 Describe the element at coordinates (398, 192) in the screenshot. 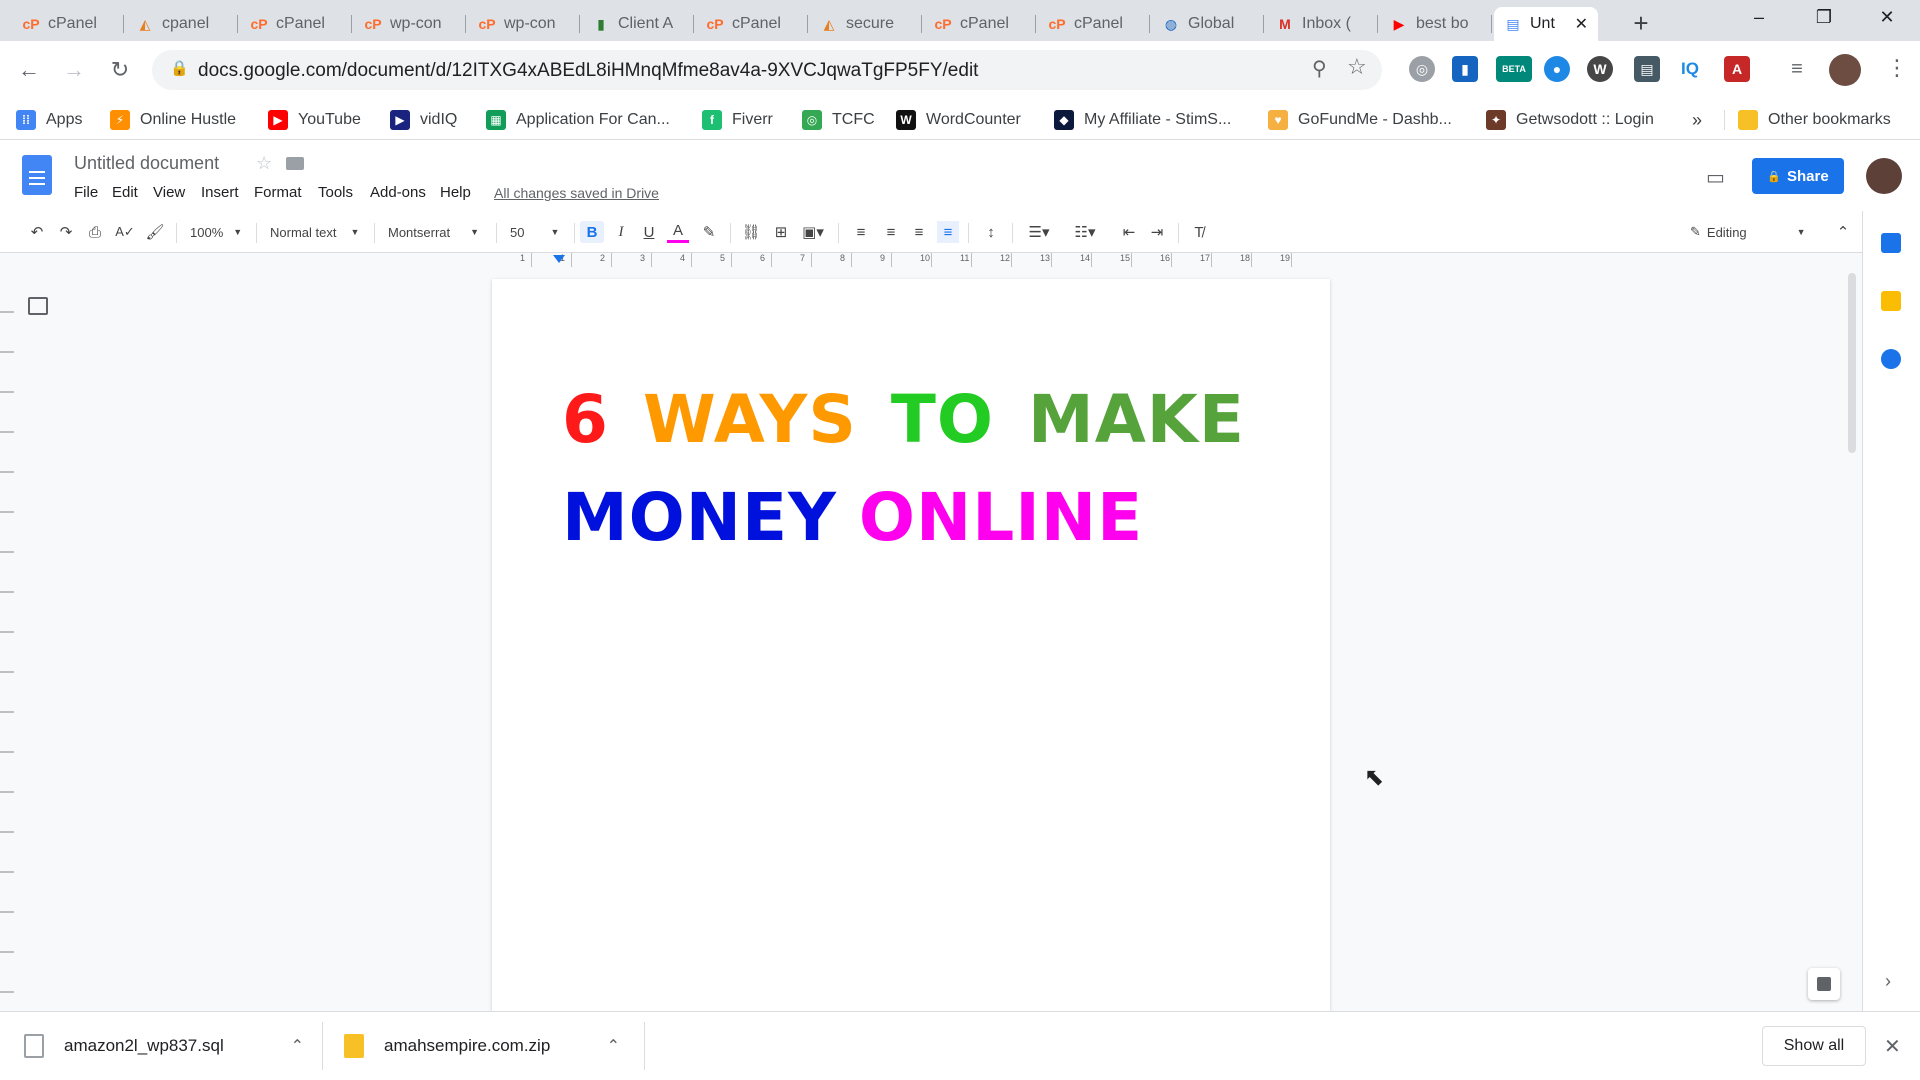

I see `menu-add-ons: Add-ons` at that location.